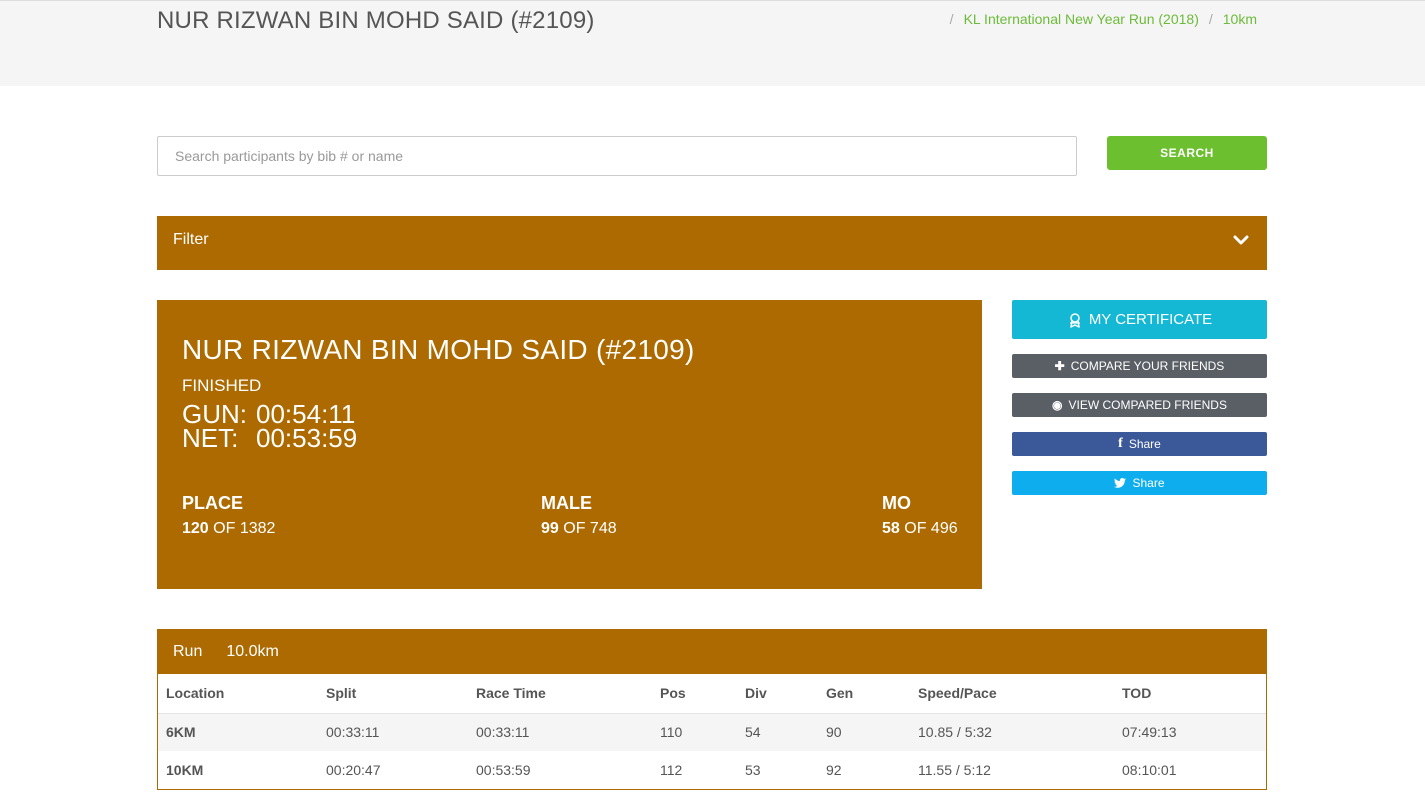 The height and width of the screenshot is (796, 1425). I want to click on page-title: NUR RIZWAN BIN MOHD SAID (#2109), so click(376, 20).